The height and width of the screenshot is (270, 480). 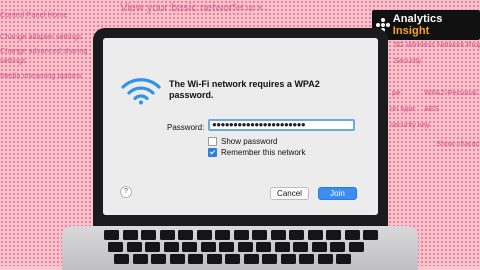 What do you see at coordinates (13, 60) in the screenshot?
I see `bg-link-3: settings` at bounding box center [13, 60].